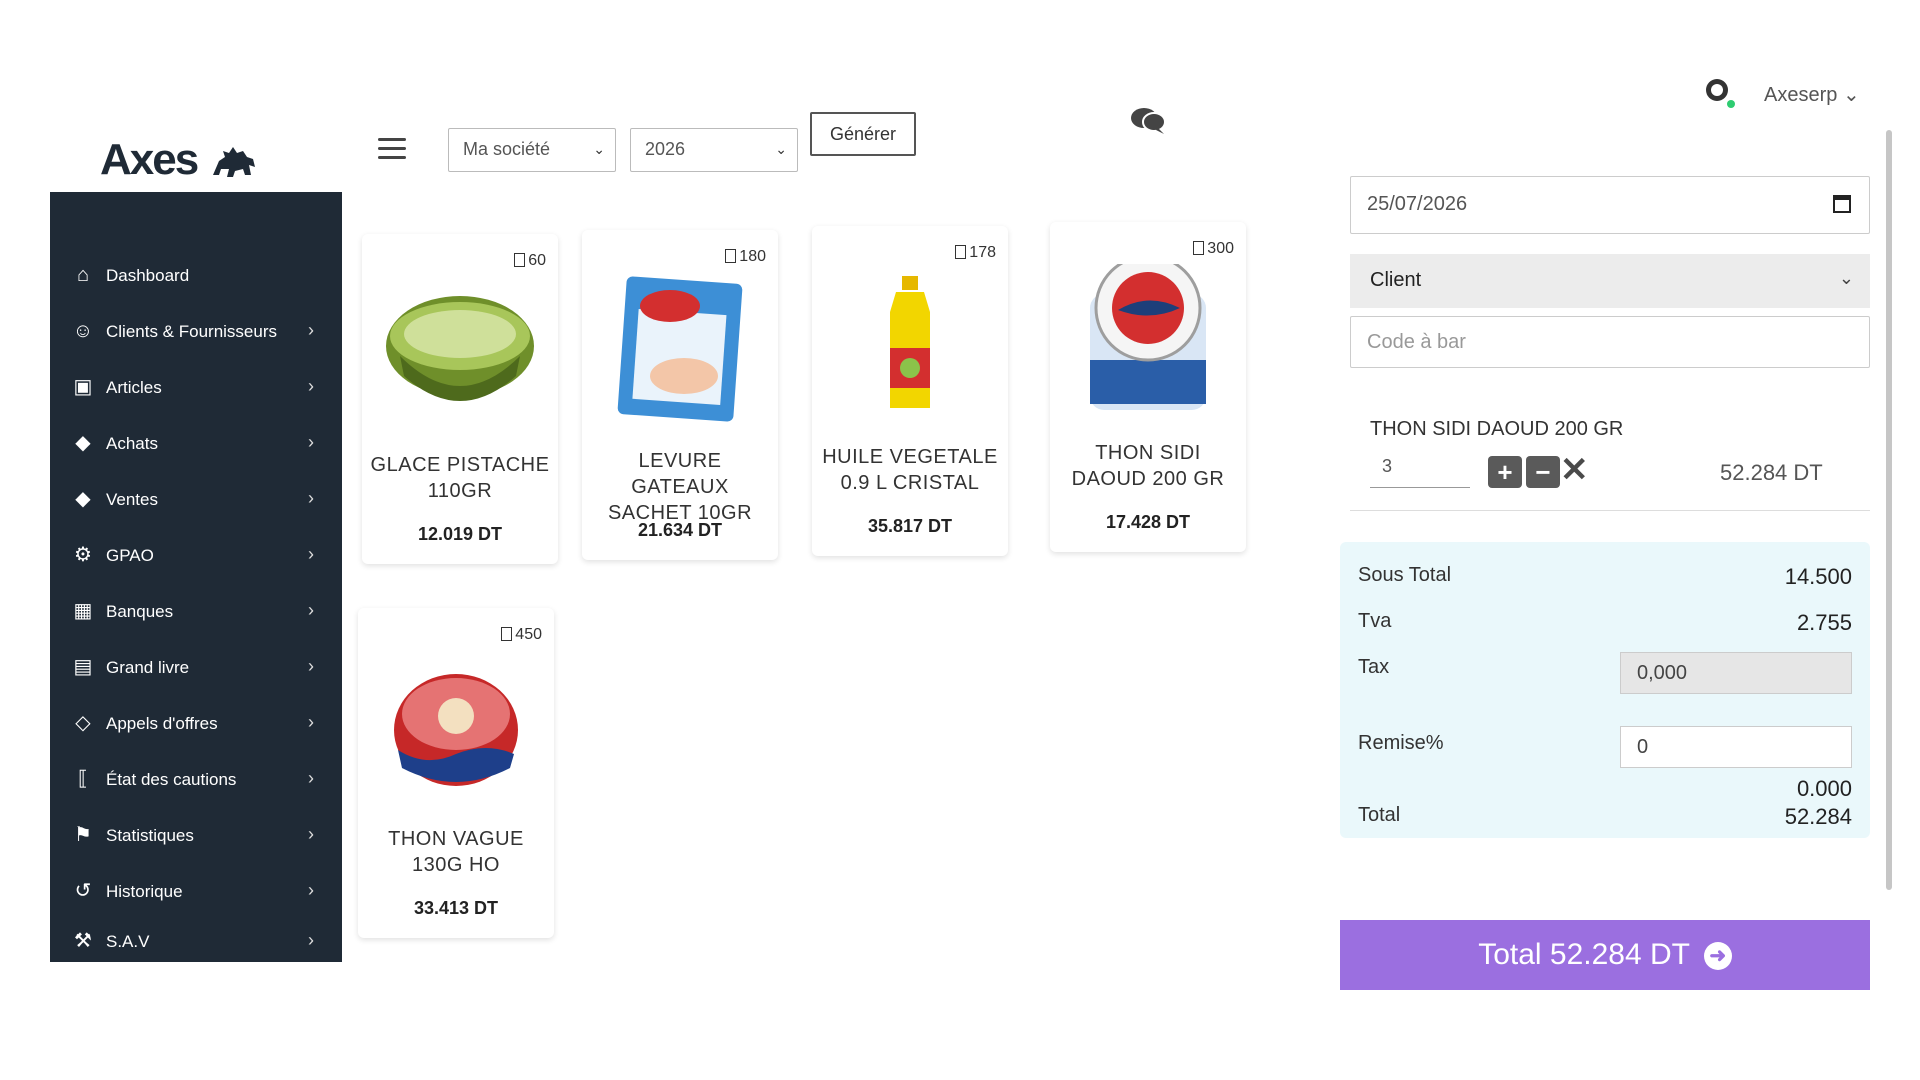  What do you see at coordinates (234, 162) in the screenshot?
I see `lion-icon` at bounding box center [234, 162].